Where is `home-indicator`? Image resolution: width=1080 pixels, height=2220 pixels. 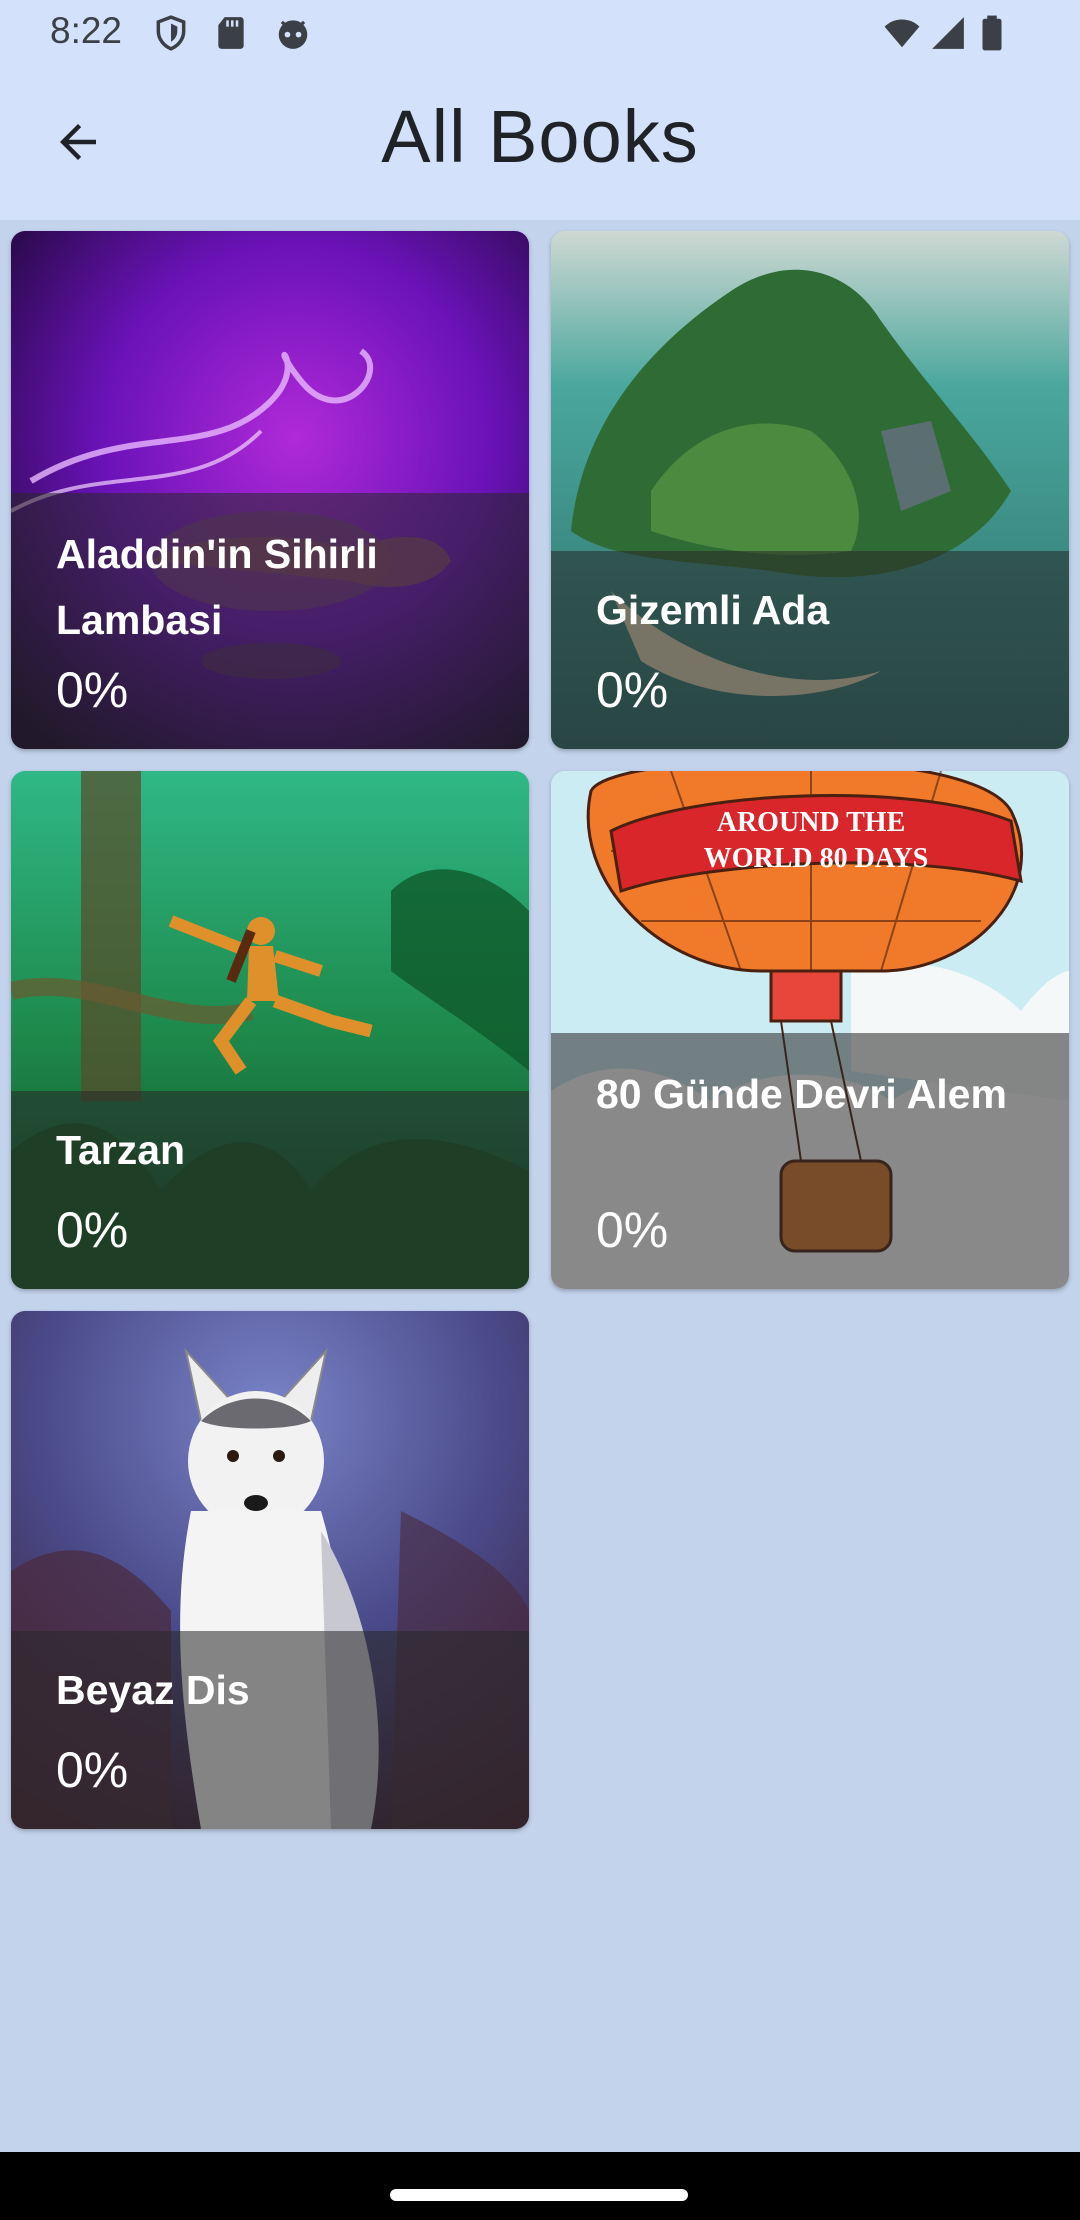
home-indicator is located at coordinates (539, 2195).